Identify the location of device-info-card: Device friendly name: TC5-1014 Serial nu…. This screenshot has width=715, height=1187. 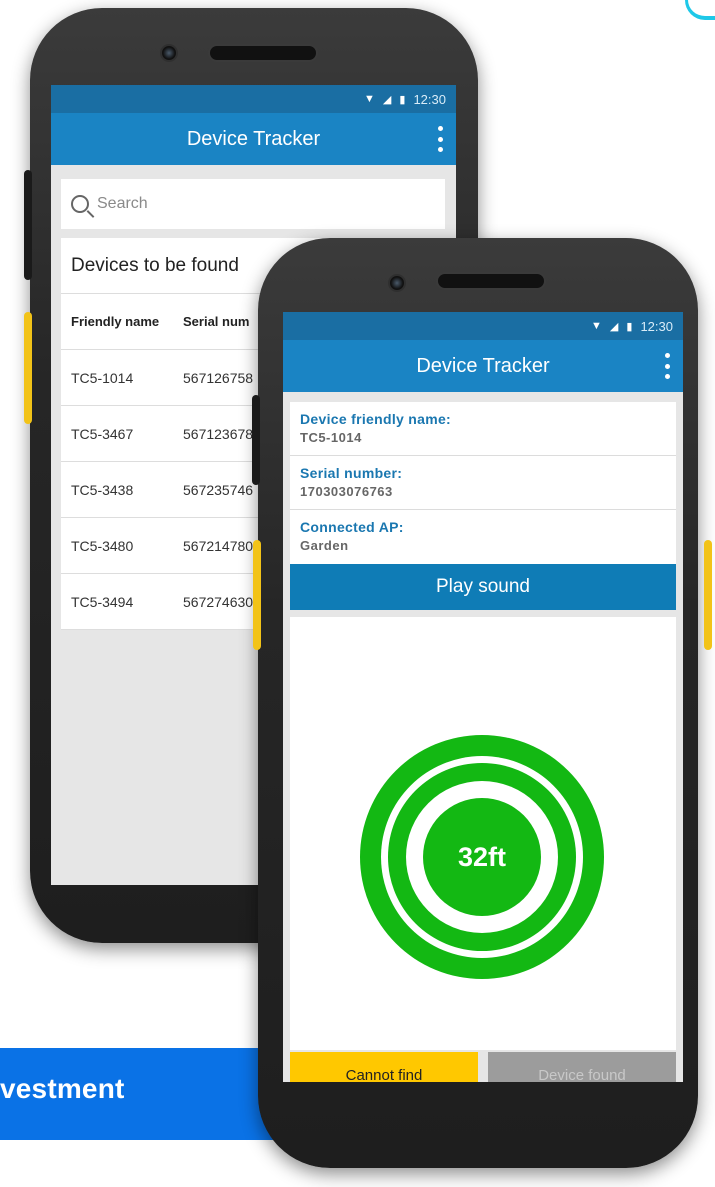
(483, 483).